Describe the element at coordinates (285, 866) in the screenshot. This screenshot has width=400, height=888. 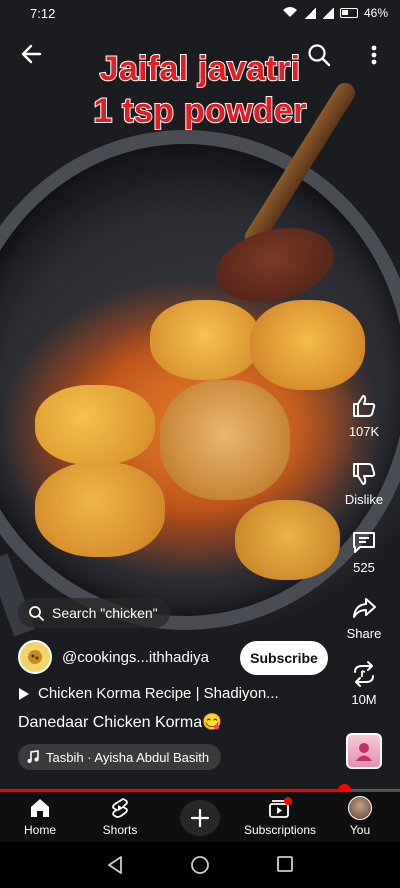
I see `system-recents-icon` at that location.